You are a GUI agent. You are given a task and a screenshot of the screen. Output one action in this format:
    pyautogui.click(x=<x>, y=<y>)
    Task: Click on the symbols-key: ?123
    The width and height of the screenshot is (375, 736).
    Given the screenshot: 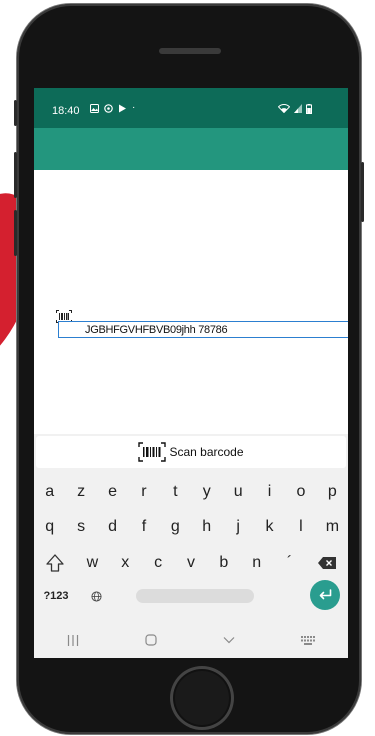 What is the action you would take?
    pyautogui.click(x=56, y=596)
    